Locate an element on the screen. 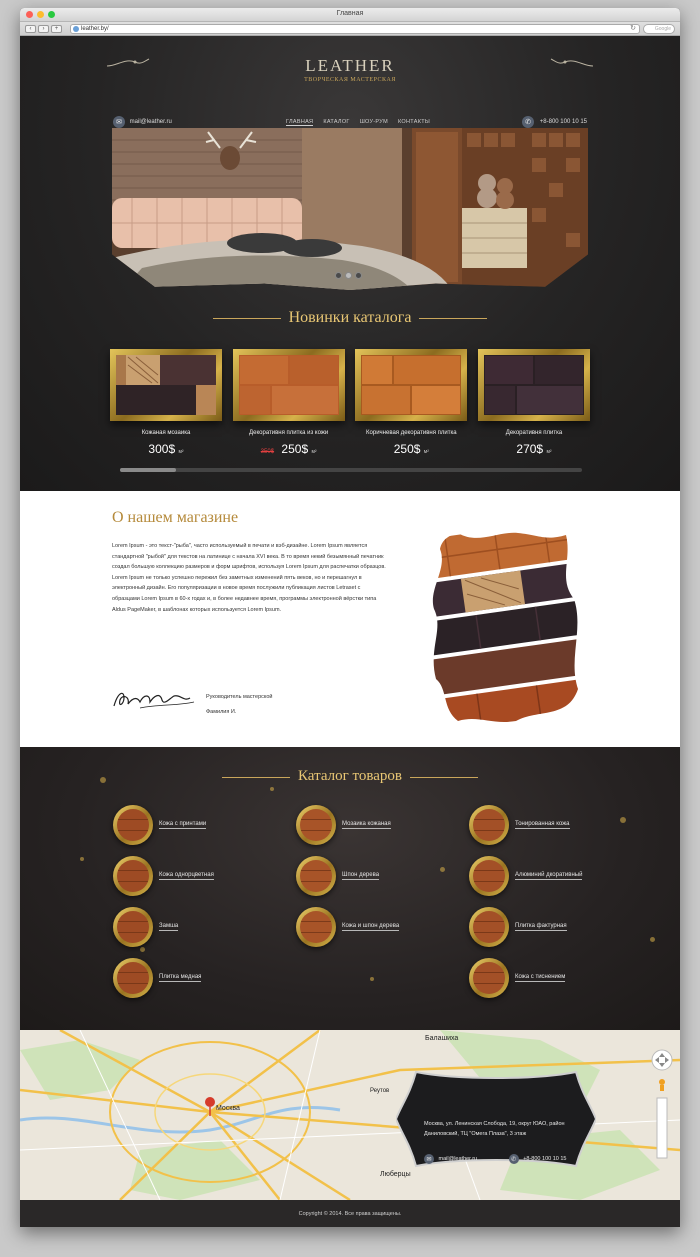 The height and width of the screenshot is (1257, 700). product-name: Коричневая декоративня плитка is located at coordinates (411, 433).